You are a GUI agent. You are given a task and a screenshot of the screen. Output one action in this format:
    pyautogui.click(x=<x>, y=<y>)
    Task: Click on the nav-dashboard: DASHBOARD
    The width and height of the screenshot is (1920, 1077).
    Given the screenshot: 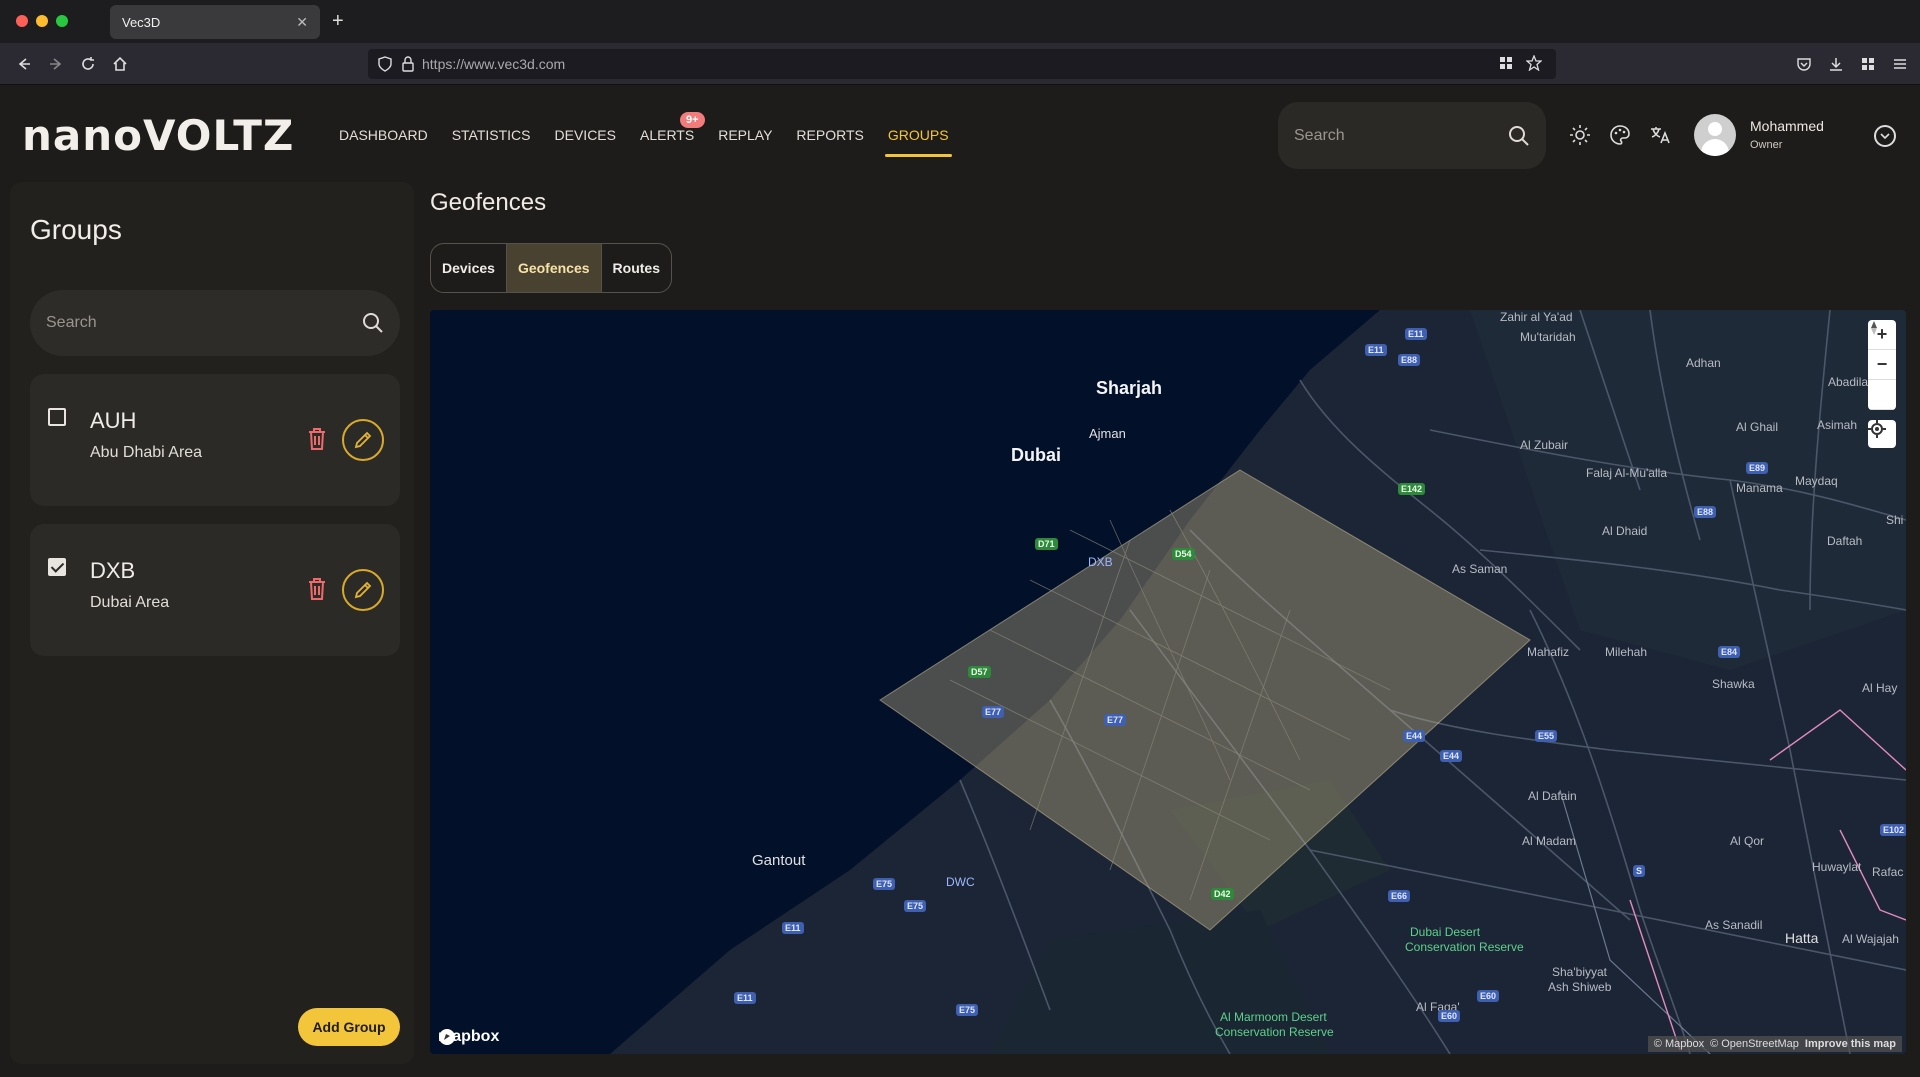 What is the action you would take?
    pyautogui.click(x=383, y=142)
    